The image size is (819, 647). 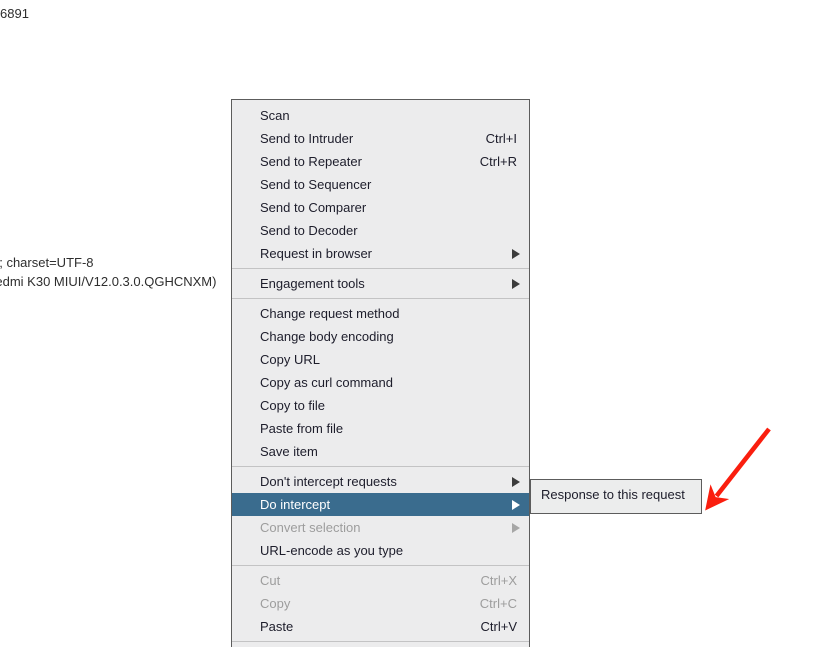 I want to click on menu-item-label: Copy, so click(x=275, y=603).